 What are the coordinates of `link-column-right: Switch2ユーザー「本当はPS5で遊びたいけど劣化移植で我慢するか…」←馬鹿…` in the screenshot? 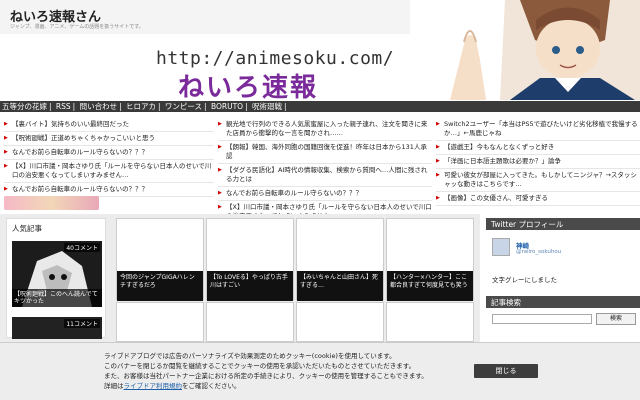 It's located at (538, 167).